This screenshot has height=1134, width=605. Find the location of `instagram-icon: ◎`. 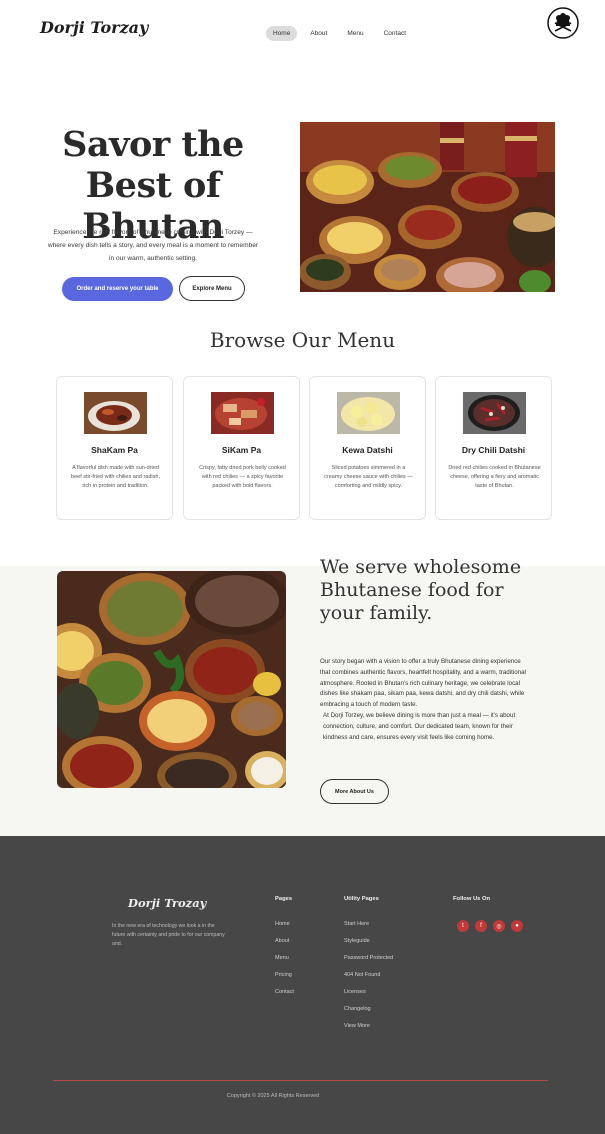

instagram-icon: ◎ is located at coordinates (499, 926).